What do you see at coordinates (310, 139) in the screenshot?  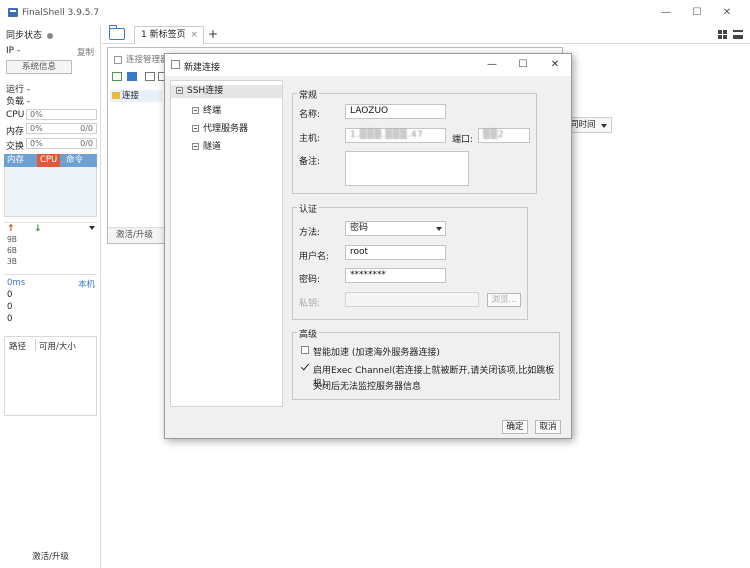 I see `host-label: 主机:` at bounding box center [310, 139].